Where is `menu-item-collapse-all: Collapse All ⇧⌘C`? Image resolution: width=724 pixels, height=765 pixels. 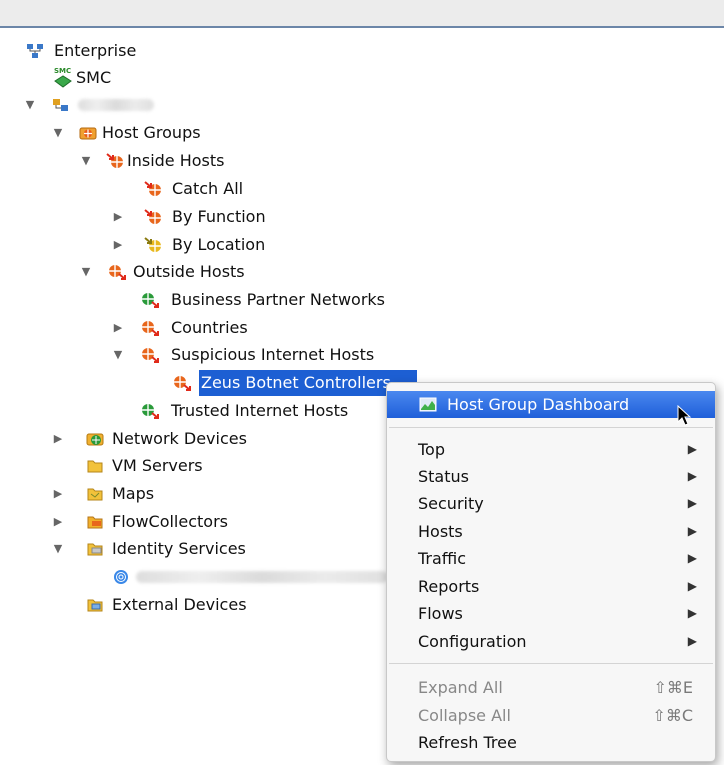 menu-item-collapse-all: Collapse All ⇧⌘C is located at coordinates (551, 715).